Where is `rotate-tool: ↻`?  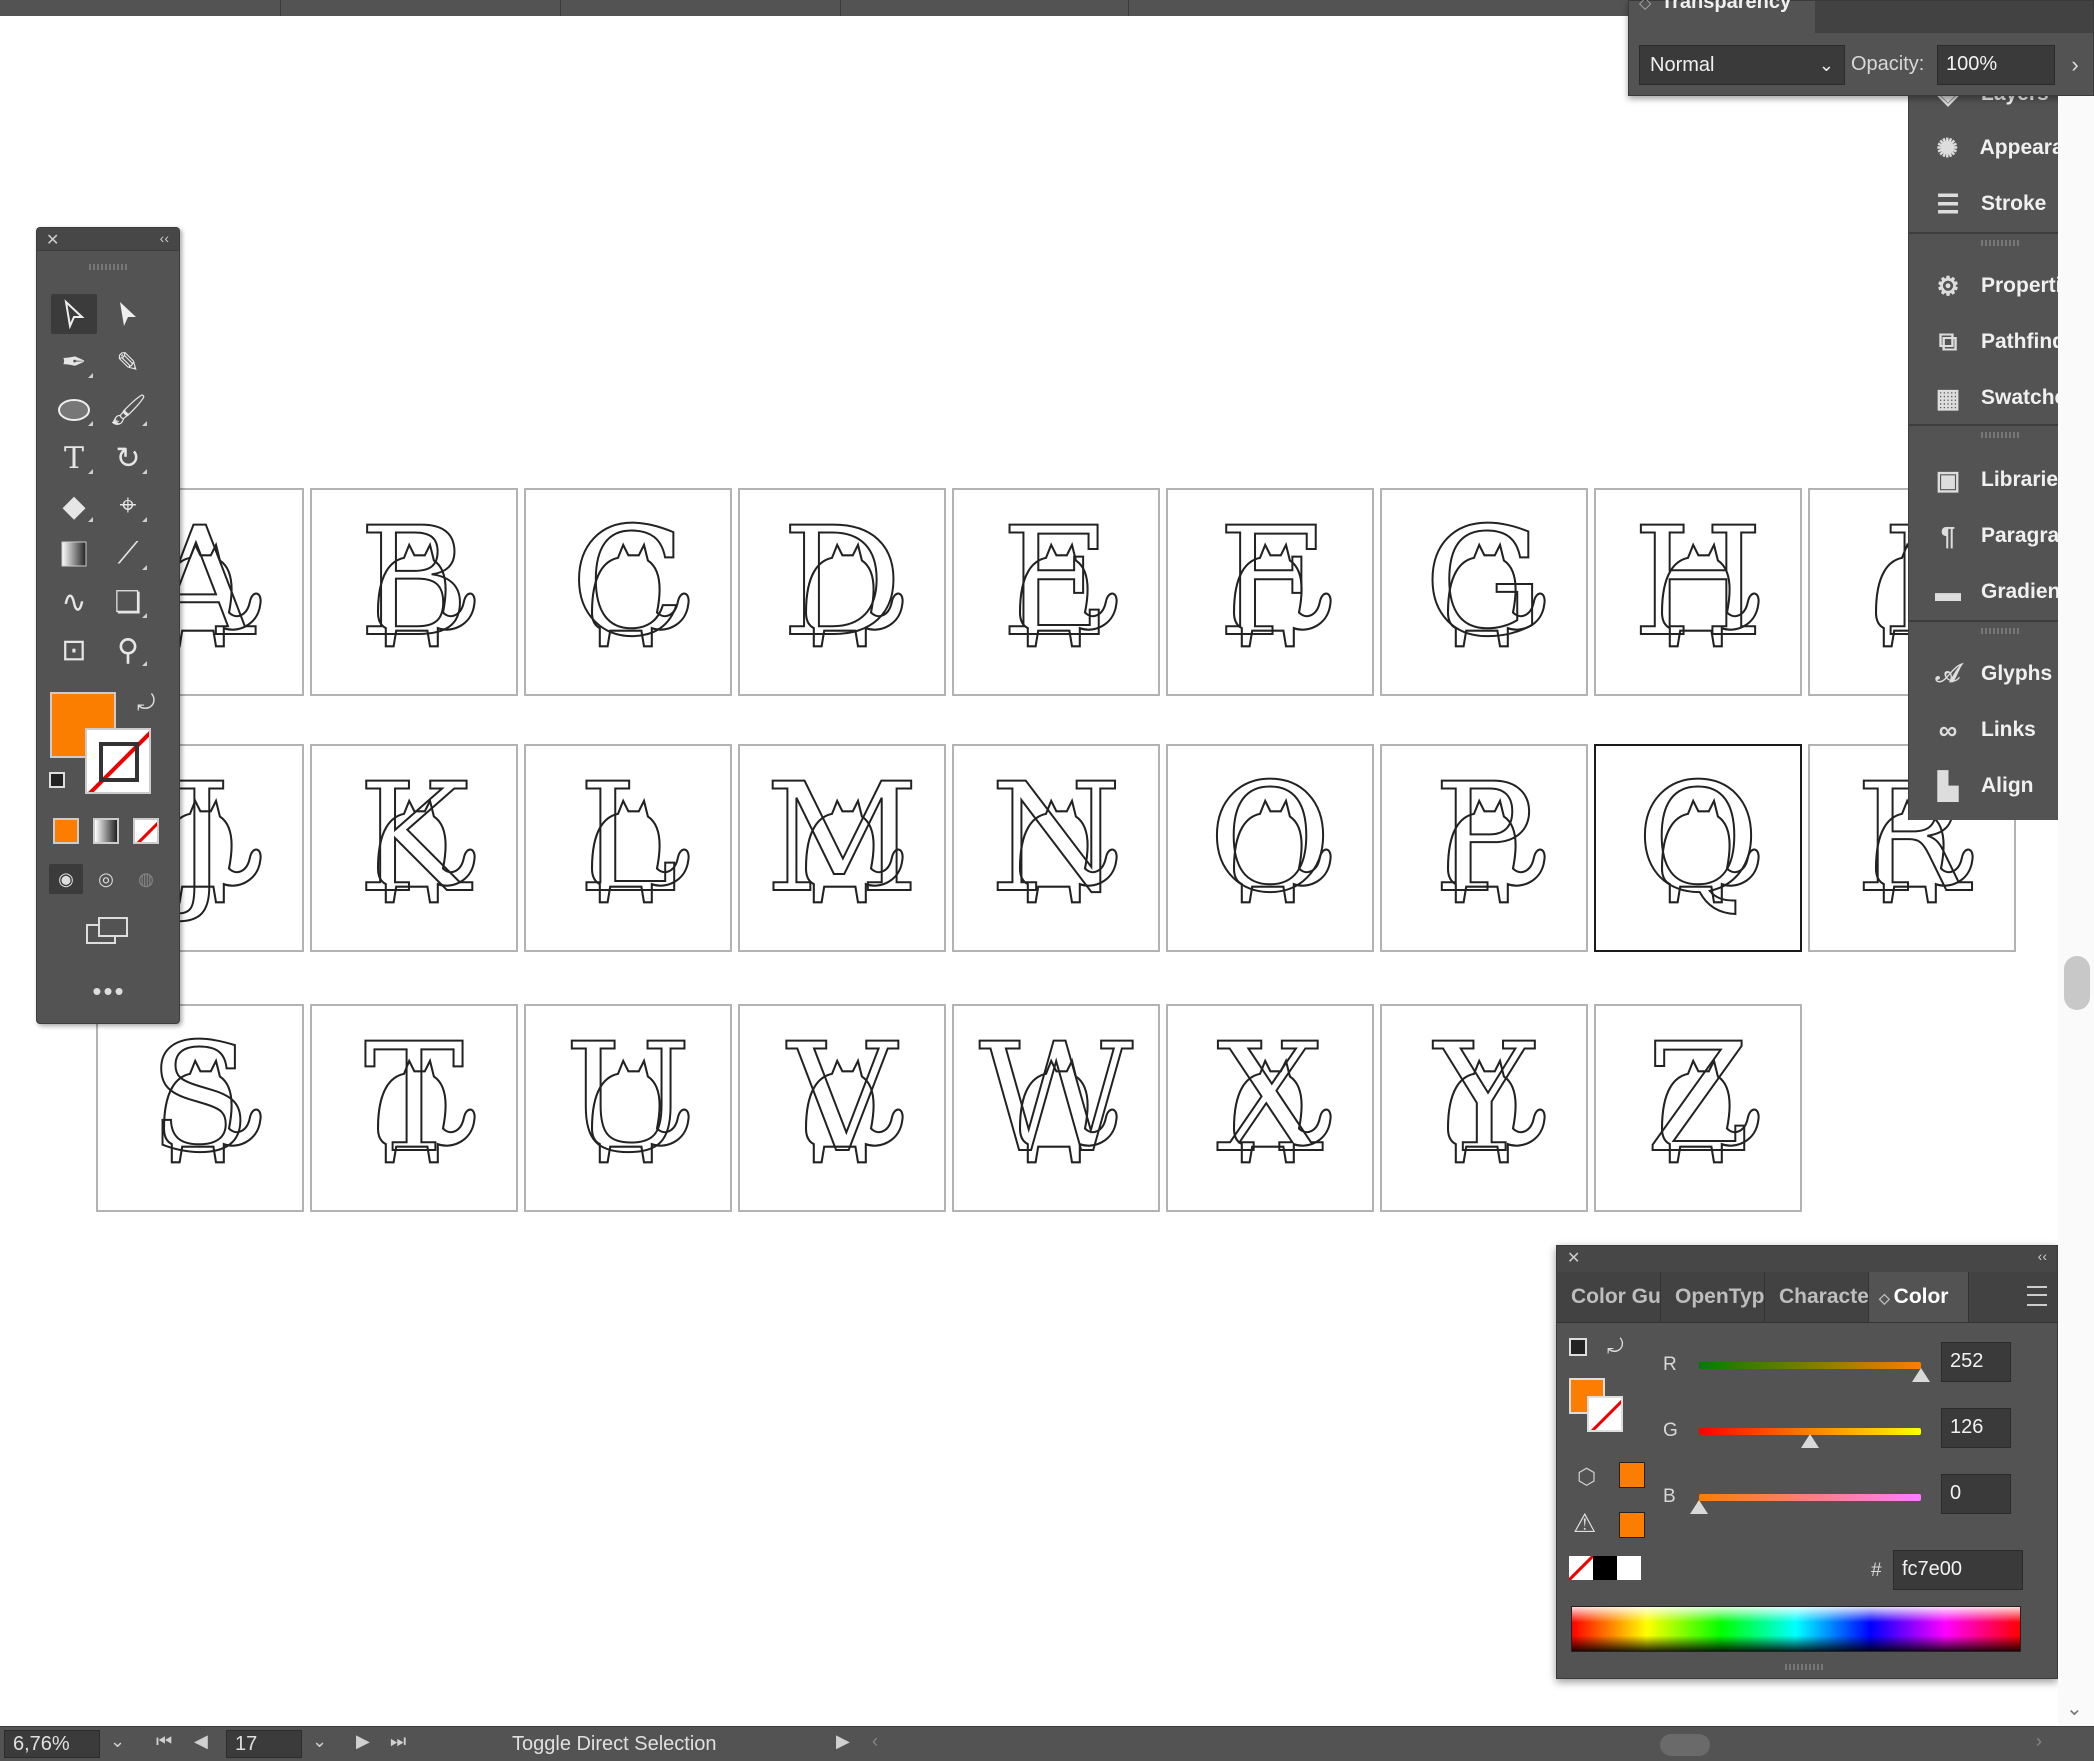 rotate-tool: ↻ is located at coordinates (128, 458).